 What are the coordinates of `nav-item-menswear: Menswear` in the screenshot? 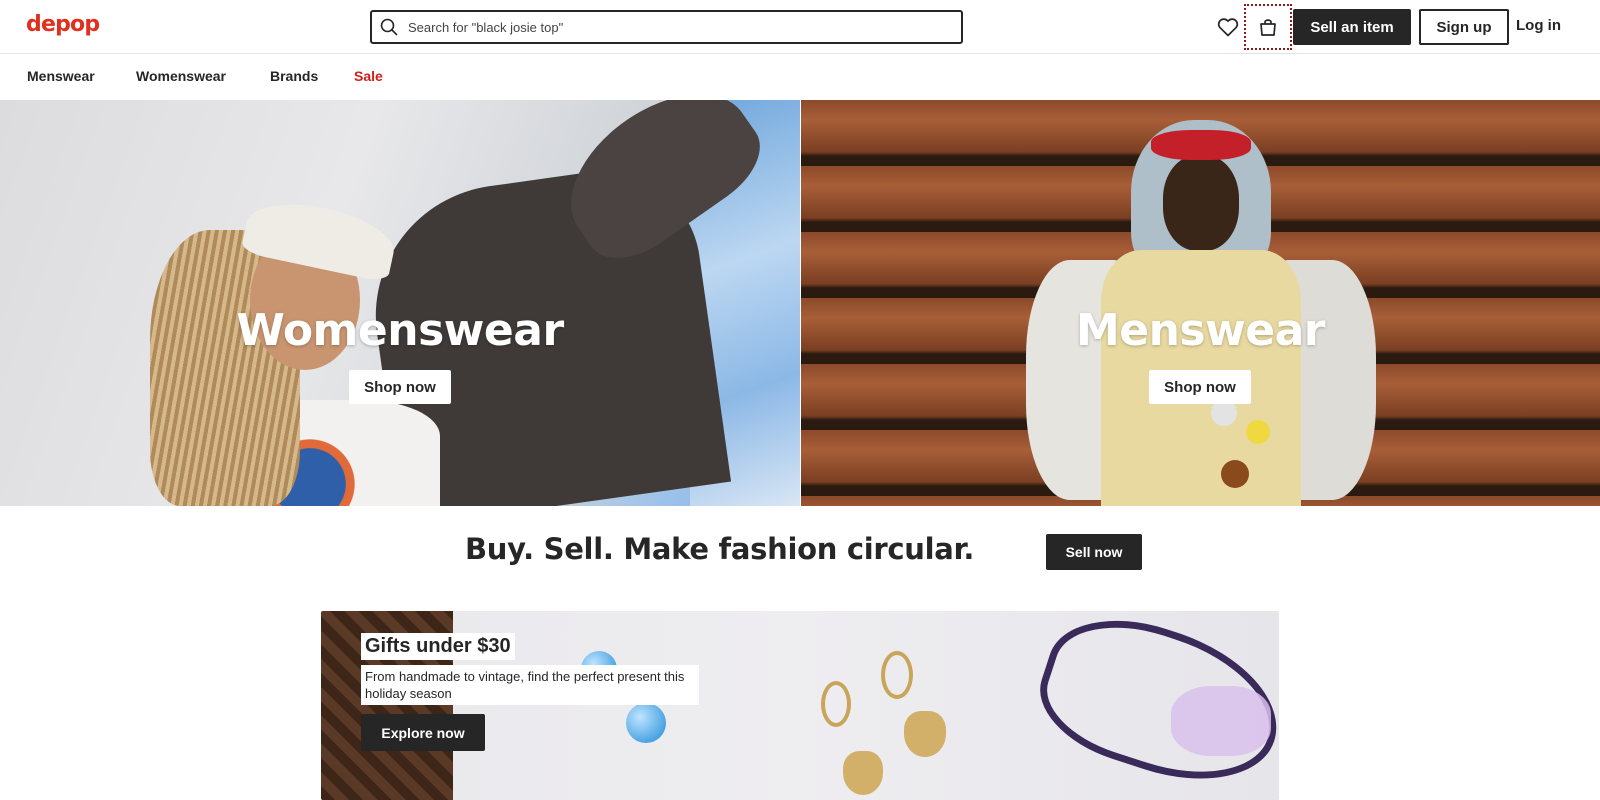 It's located at (61, 76).